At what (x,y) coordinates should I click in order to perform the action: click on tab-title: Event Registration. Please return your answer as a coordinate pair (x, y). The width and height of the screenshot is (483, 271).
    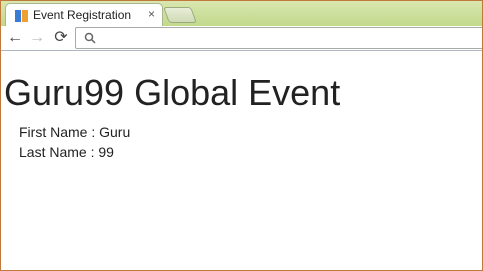
    Looking at the image, I should click on (82, 15).